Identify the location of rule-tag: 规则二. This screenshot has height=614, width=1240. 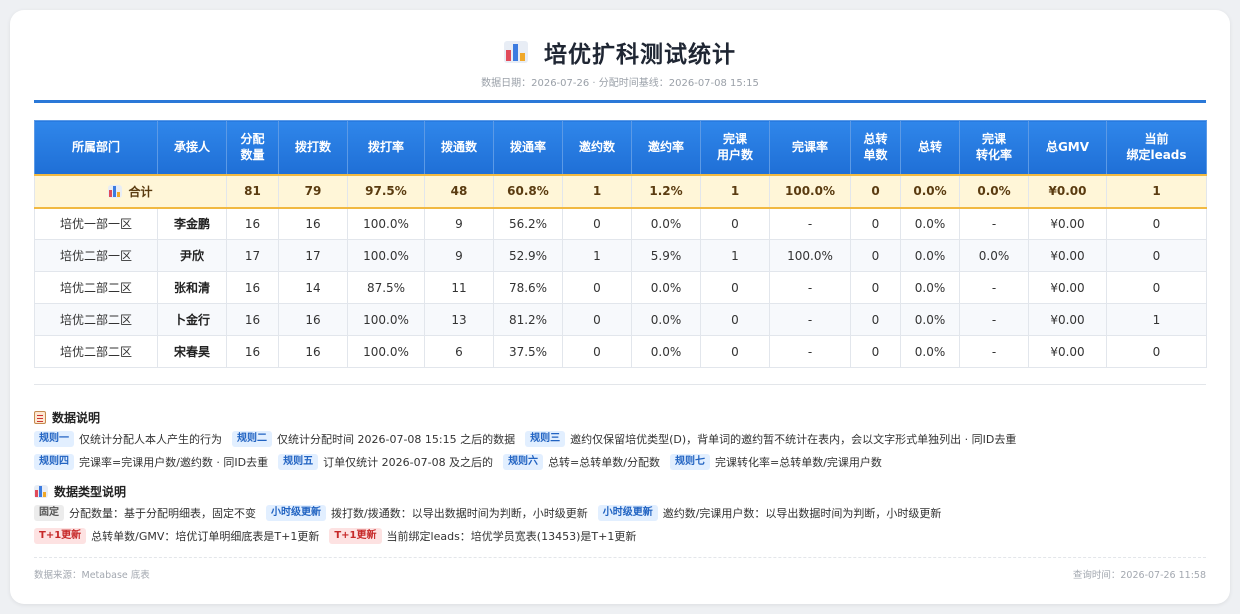
(252, 439).